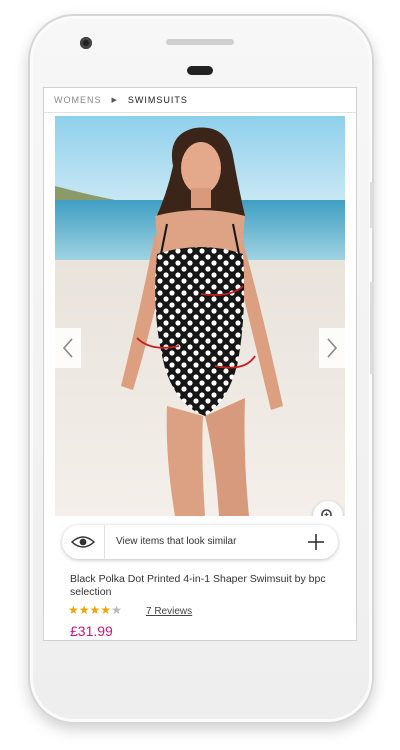  I want to click on rating-stars: ★★★★★, so click(95, 610).